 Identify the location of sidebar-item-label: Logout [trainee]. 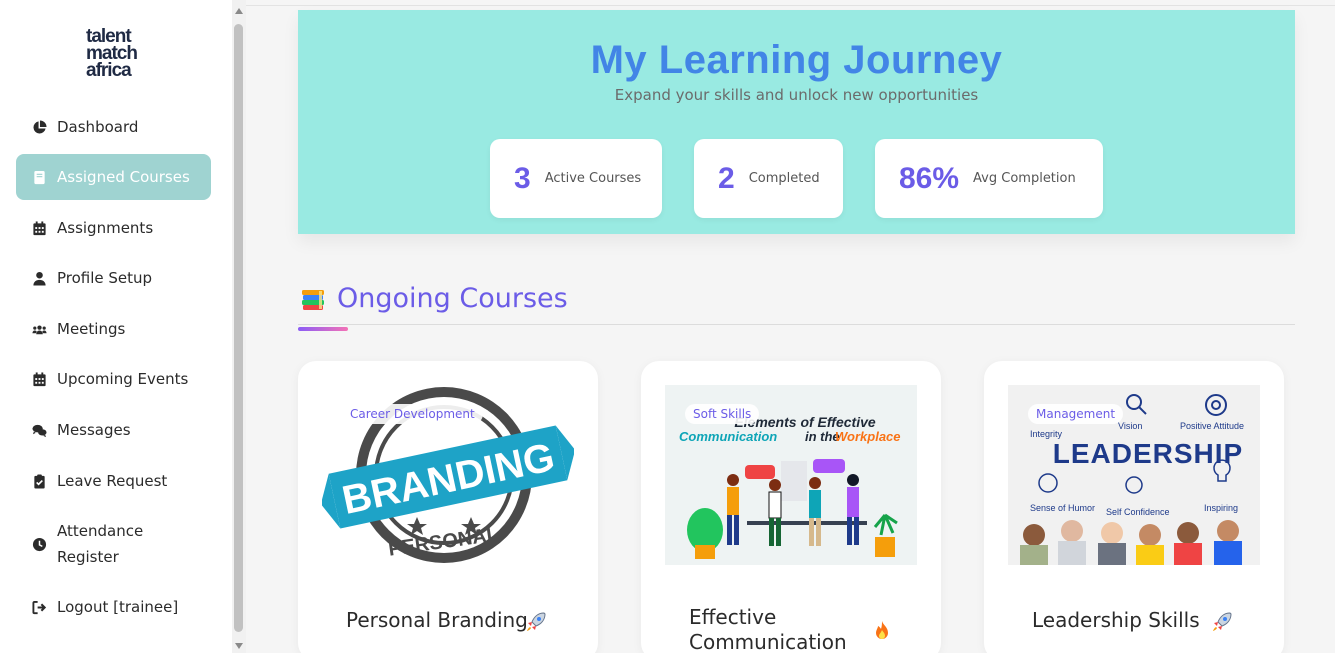
(118, 607).